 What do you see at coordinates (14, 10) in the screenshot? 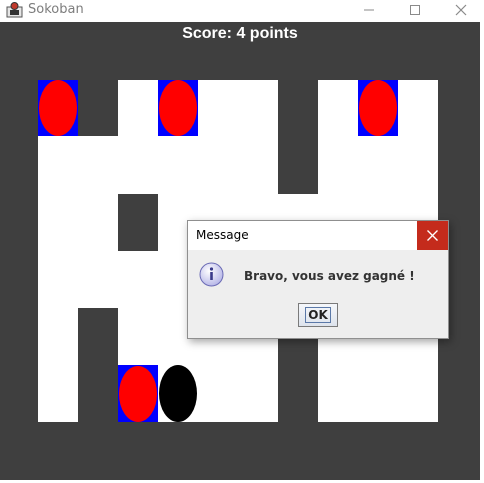
I see `sokoban-app-icon` at bounding box center [14, 10].